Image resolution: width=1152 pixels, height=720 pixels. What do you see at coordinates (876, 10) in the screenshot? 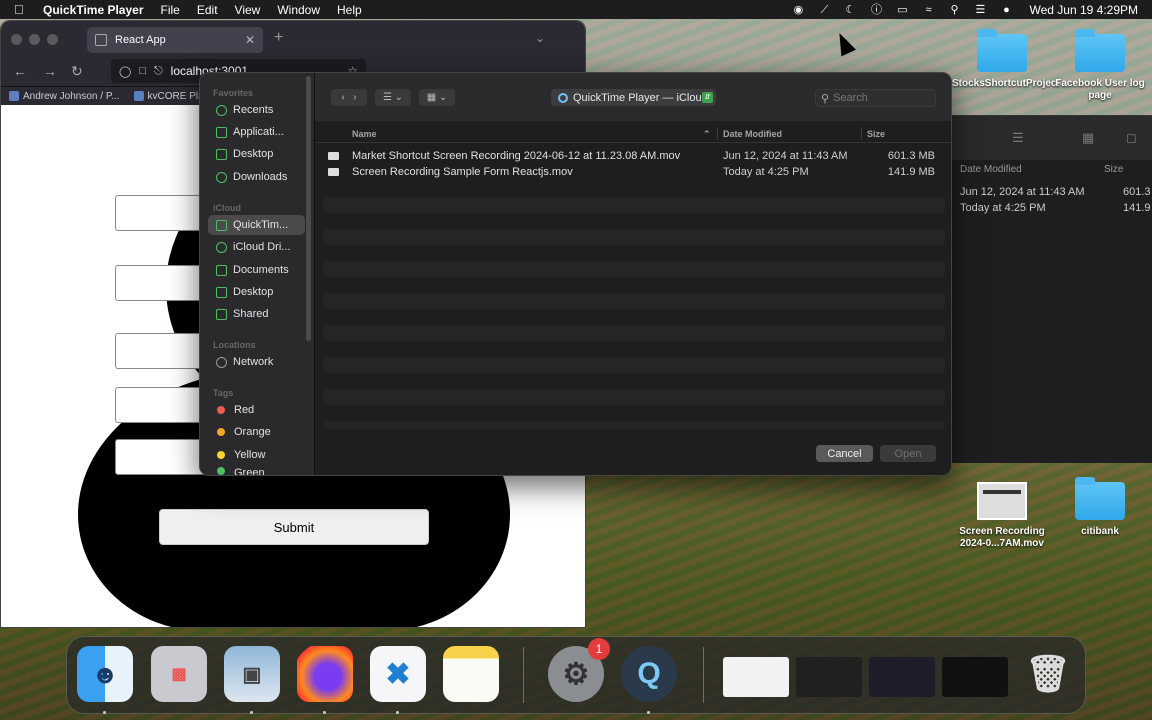
I see `status-info-icon: ⓘ` at bounding box center [876, 10].